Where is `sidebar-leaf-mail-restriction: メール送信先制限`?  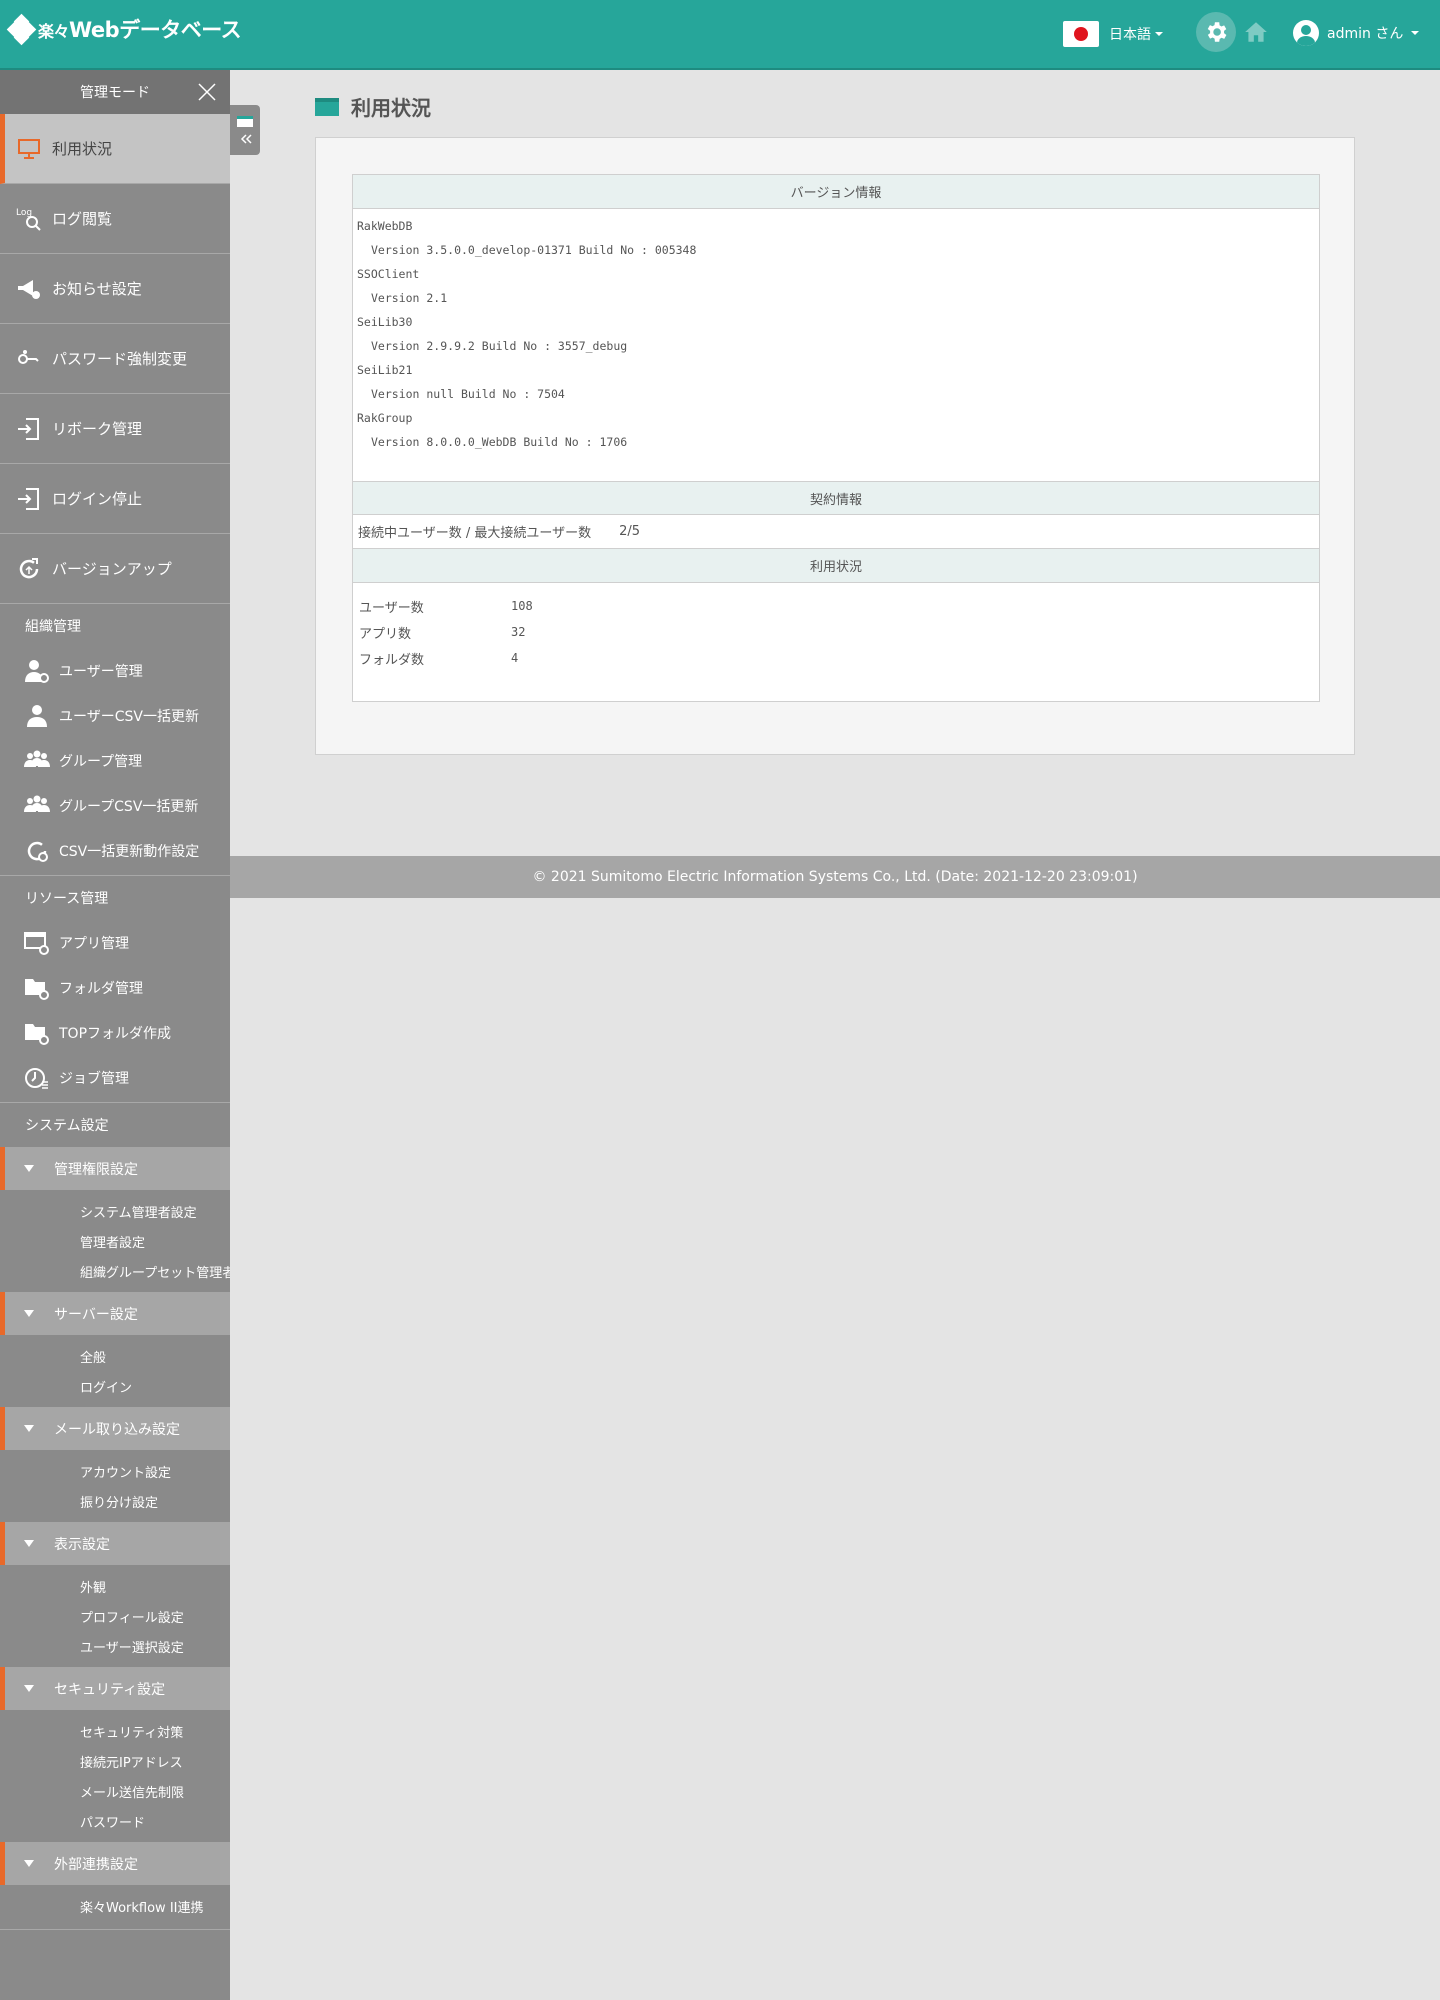 sidebar-leaf-mail-restriction: メール送信先制限 is located at coordinates (115, 1791).